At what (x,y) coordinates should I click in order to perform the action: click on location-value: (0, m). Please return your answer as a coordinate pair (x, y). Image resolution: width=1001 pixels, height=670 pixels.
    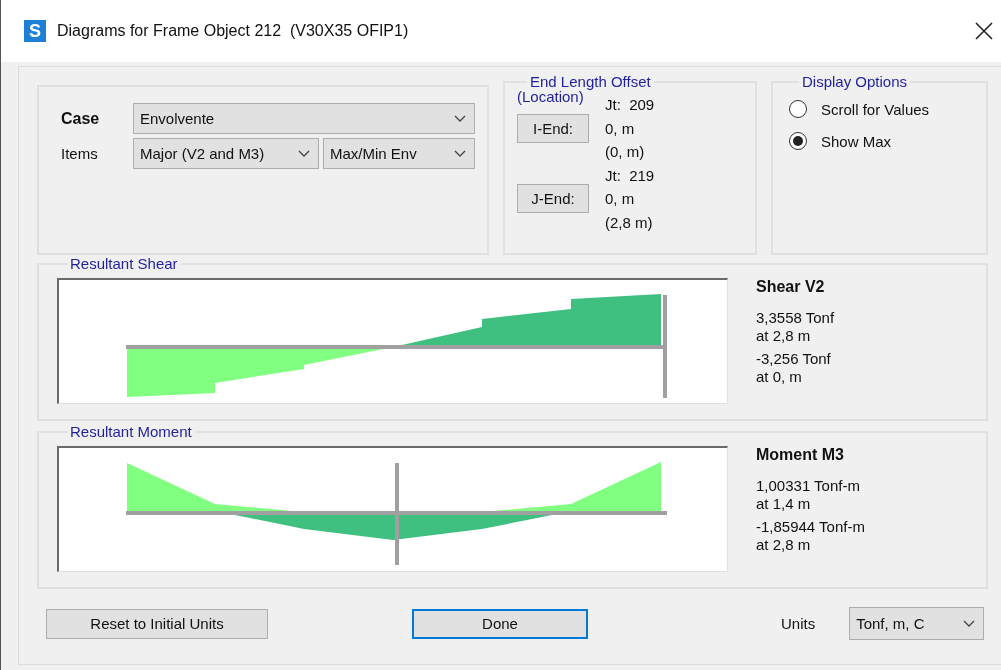
    Looking at the image, I should click on (625, 152).